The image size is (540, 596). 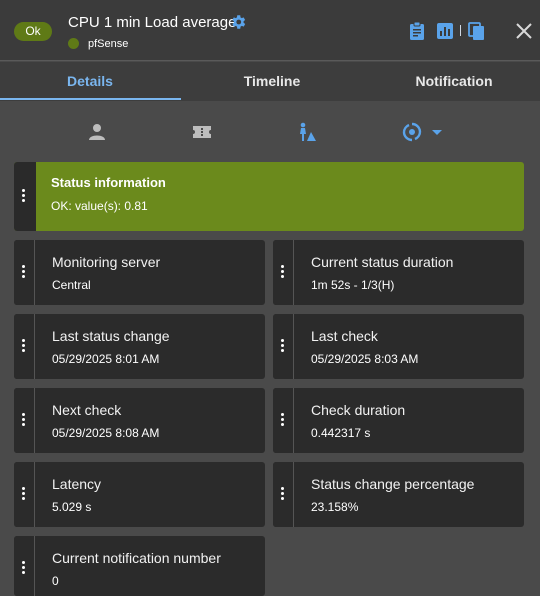 I want to click on card-last-check: Last check 05/29/2025 8:03 AM, so click(x=398, y=346).